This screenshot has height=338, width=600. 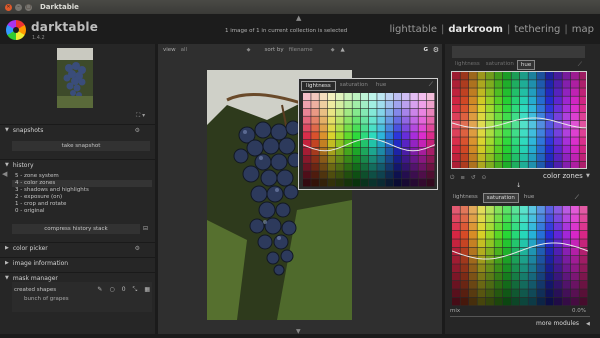 I want to click on circle-tool-icon: ○, so click(x=111, y=290).